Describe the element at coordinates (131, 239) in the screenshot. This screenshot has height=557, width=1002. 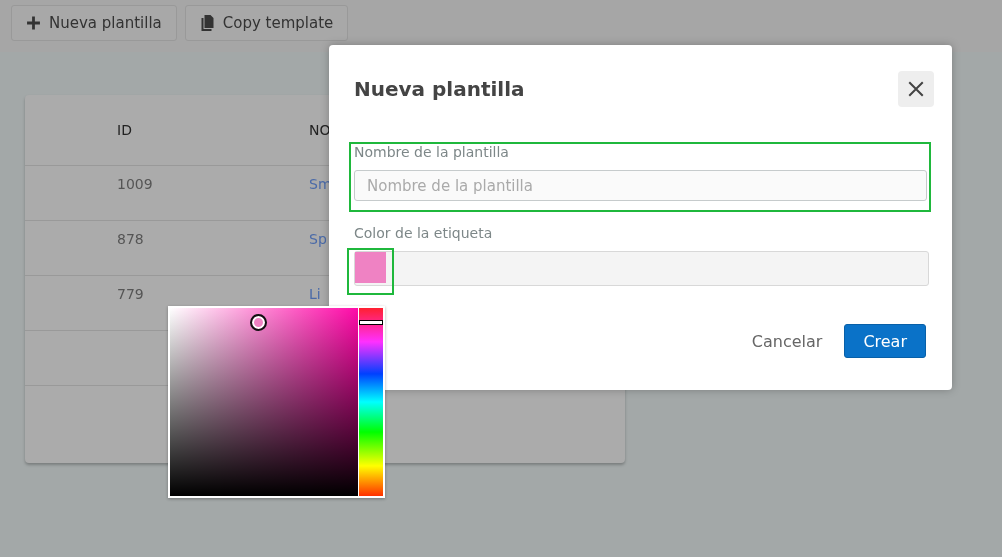
I see `table-cell-text: 878` at that location.